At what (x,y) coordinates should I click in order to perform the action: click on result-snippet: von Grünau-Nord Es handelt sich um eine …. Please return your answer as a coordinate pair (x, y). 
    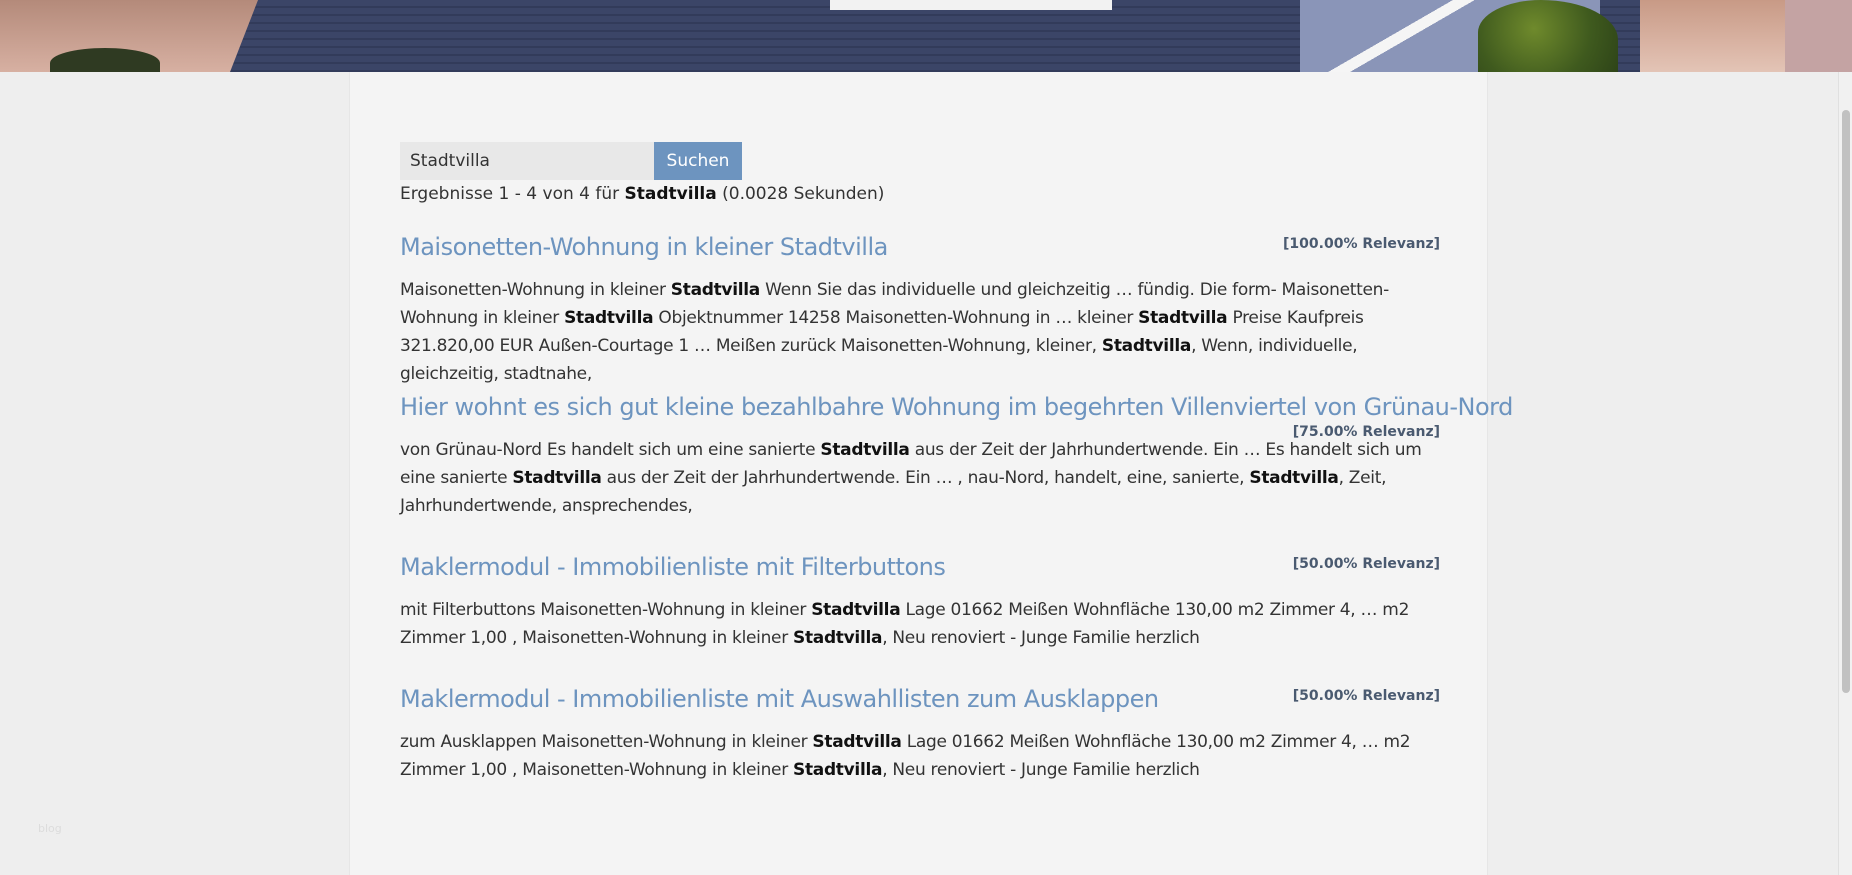
    Looking at the image, I should click on (920, 478).